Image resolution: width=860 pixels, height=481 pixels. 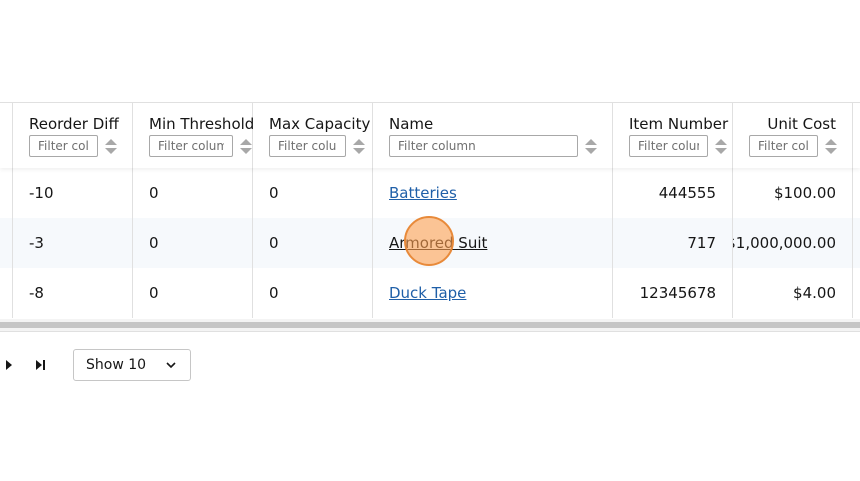 What do you see at coordinates (804, 193) in the screenshot?
I see `cell-unit-cost: $100.00` at bounding box center [804, 193].